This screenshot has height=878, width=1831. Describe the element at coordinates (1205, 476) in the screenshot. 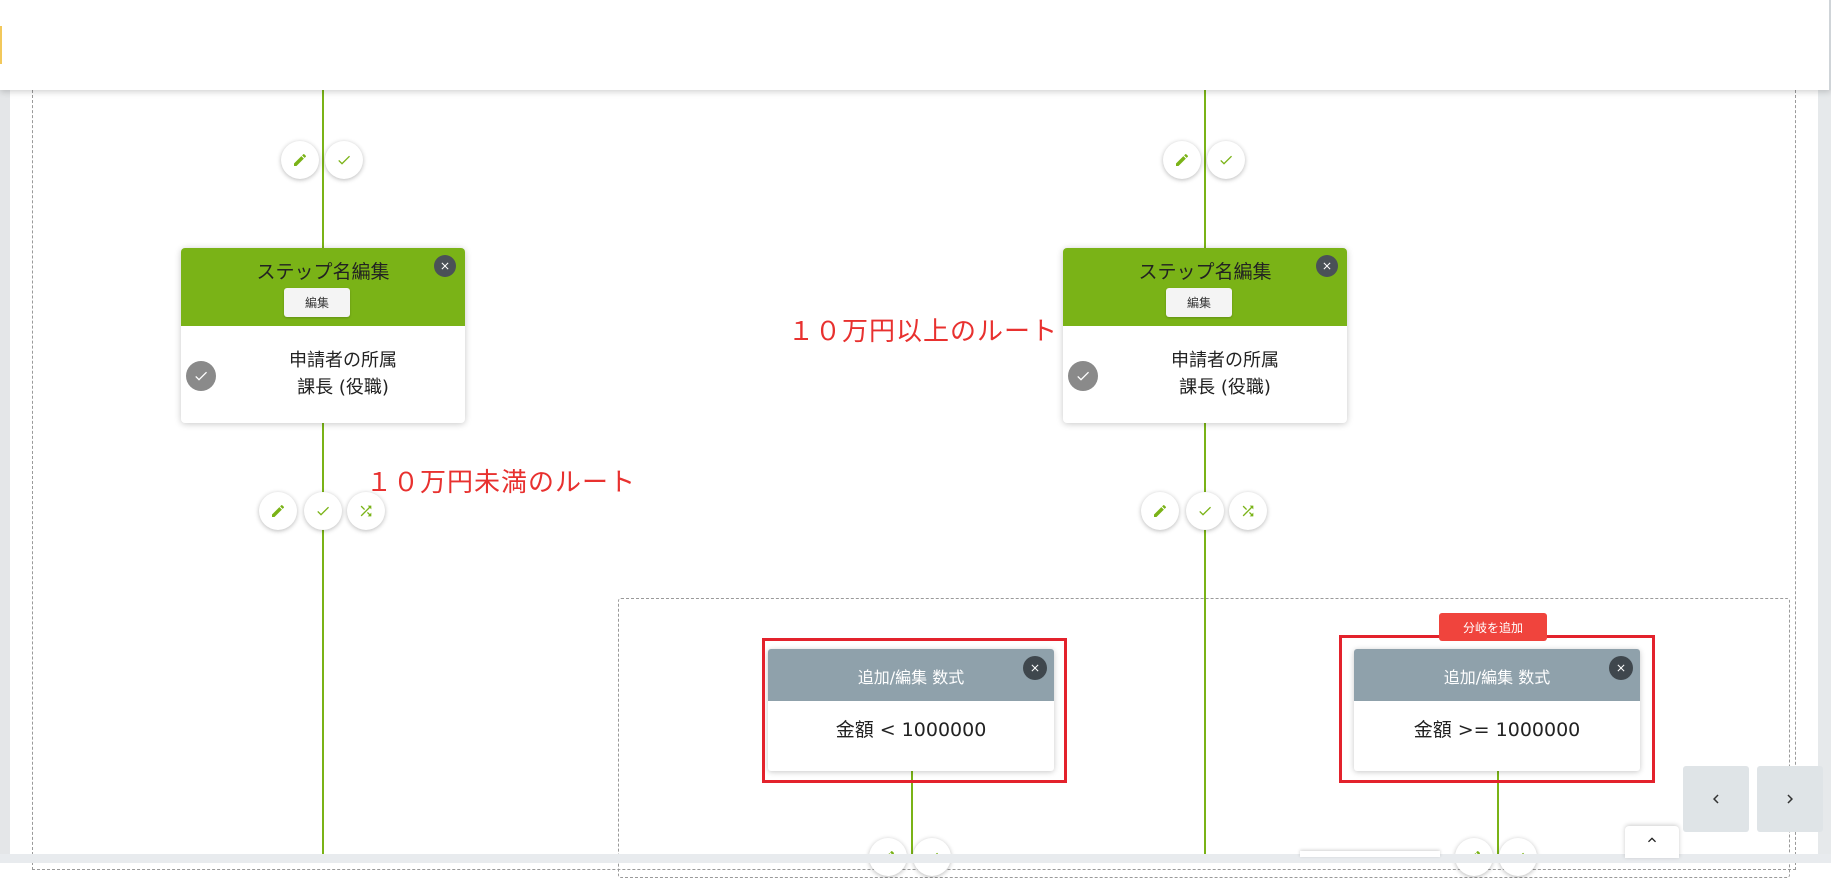

I see `flow-line-right` at that location.